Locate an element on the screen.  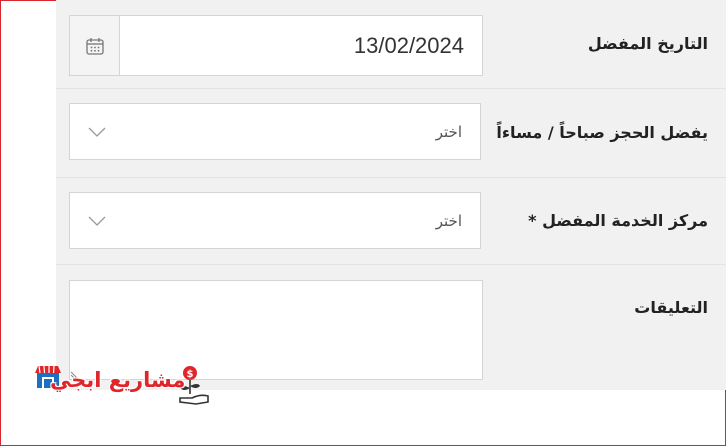
calendar-button is located at coordinates (95, 45).